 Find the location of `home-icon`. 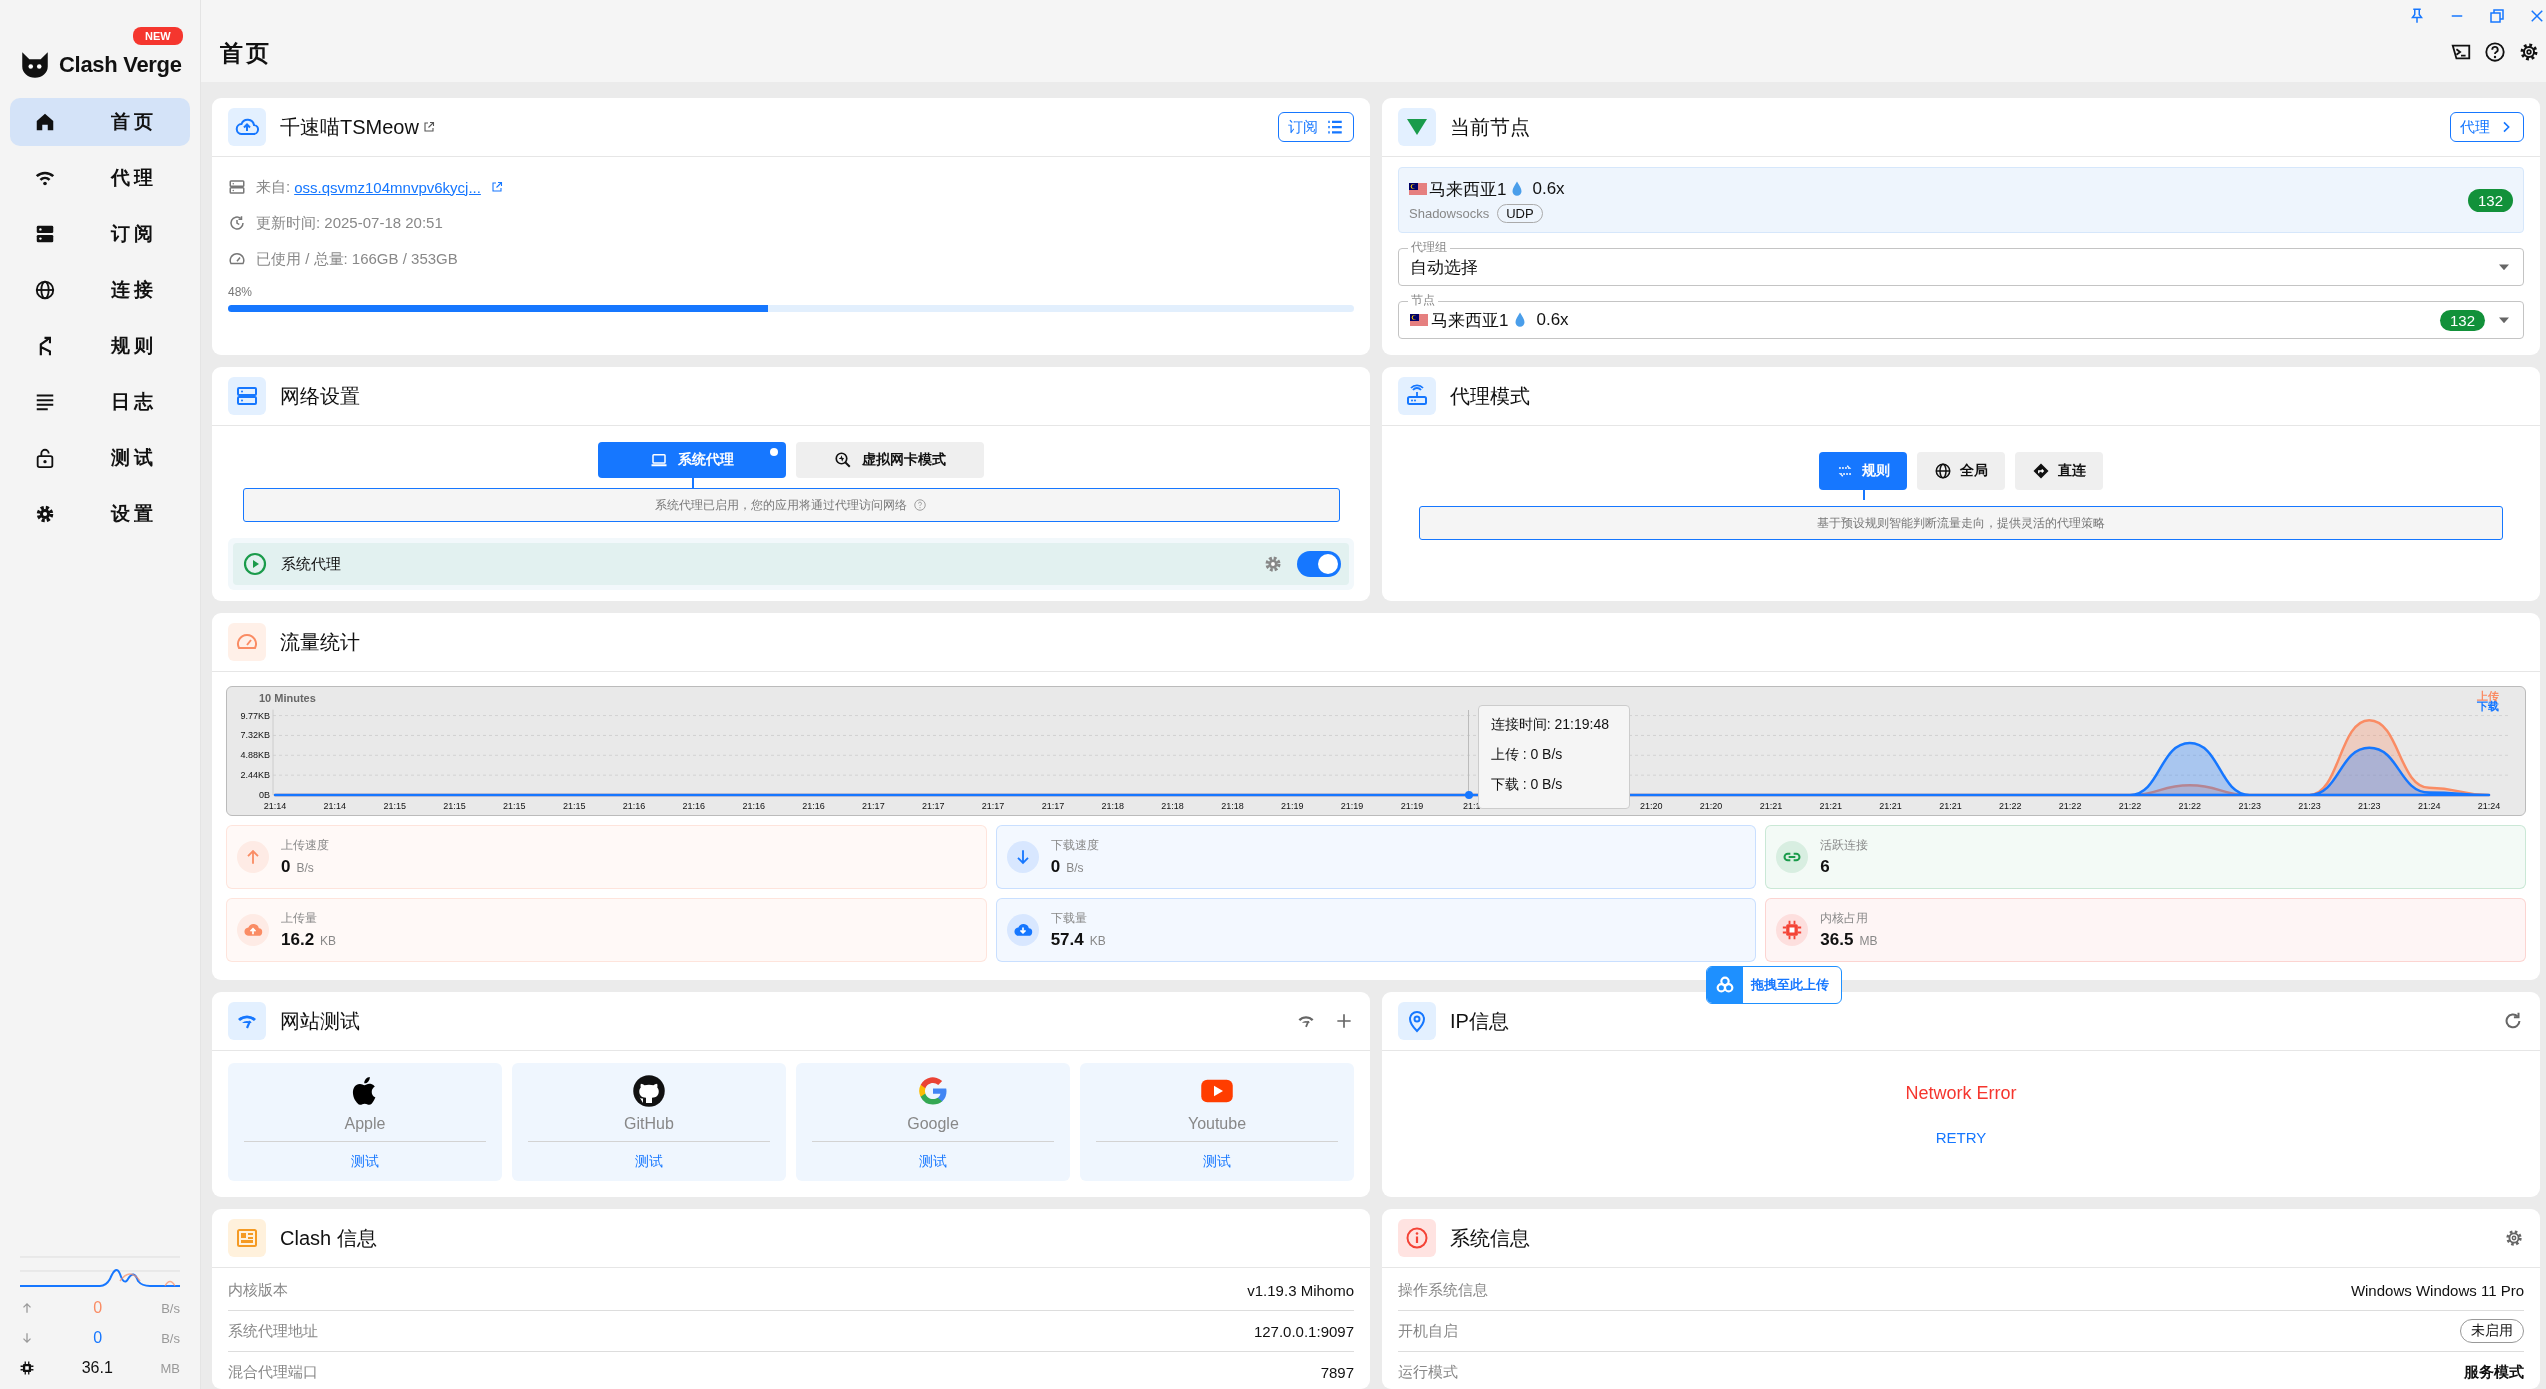

home-icon is located at coordinates (45, 122).